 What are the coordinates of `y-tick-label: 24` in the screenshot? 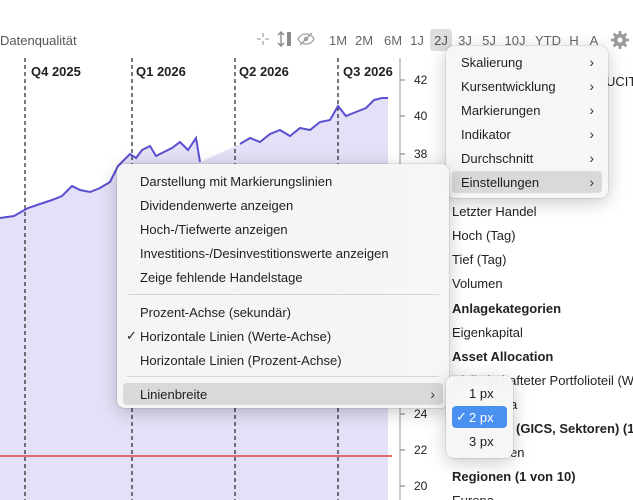 It's located at (421, 414).